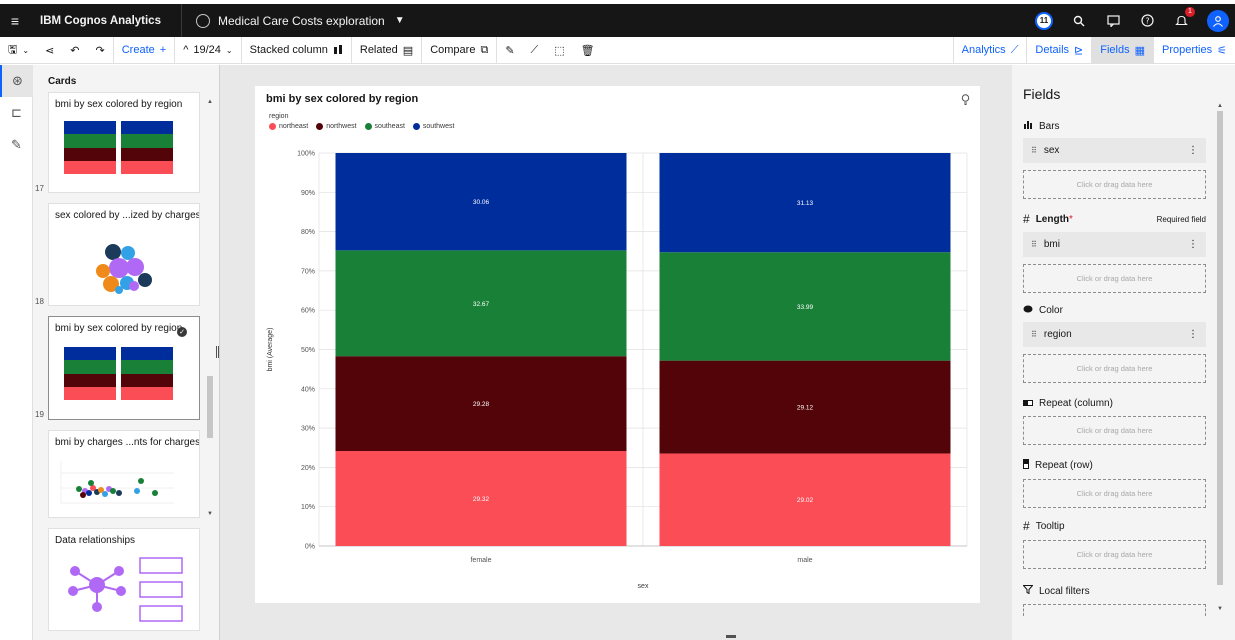  I want to click on create-button: Create +, so click(145, 50).